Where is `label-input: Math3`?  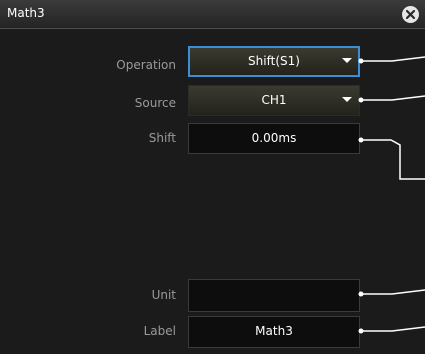
label-input: Math3 is located at coordinates (274, 332).